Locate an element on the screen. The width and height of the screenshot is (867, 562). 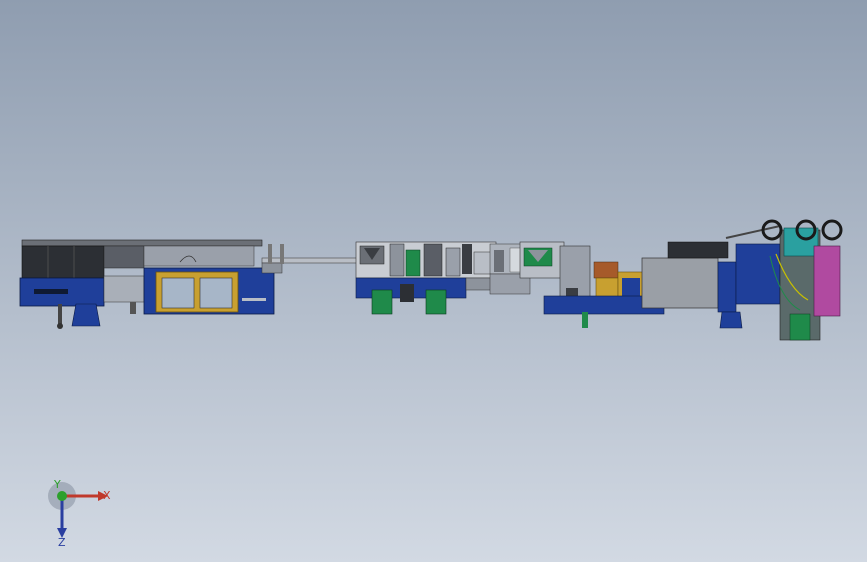
x-axis-label: X is located at coordinates (107, 495).